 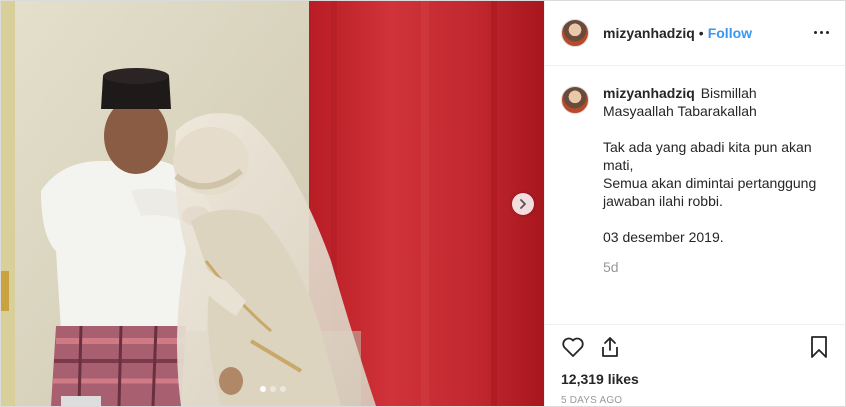 What do you see at coordinates (728, 92) in the screenshot?
I see `caption-text-line: Bismillah` at bounding box center [728, 92].